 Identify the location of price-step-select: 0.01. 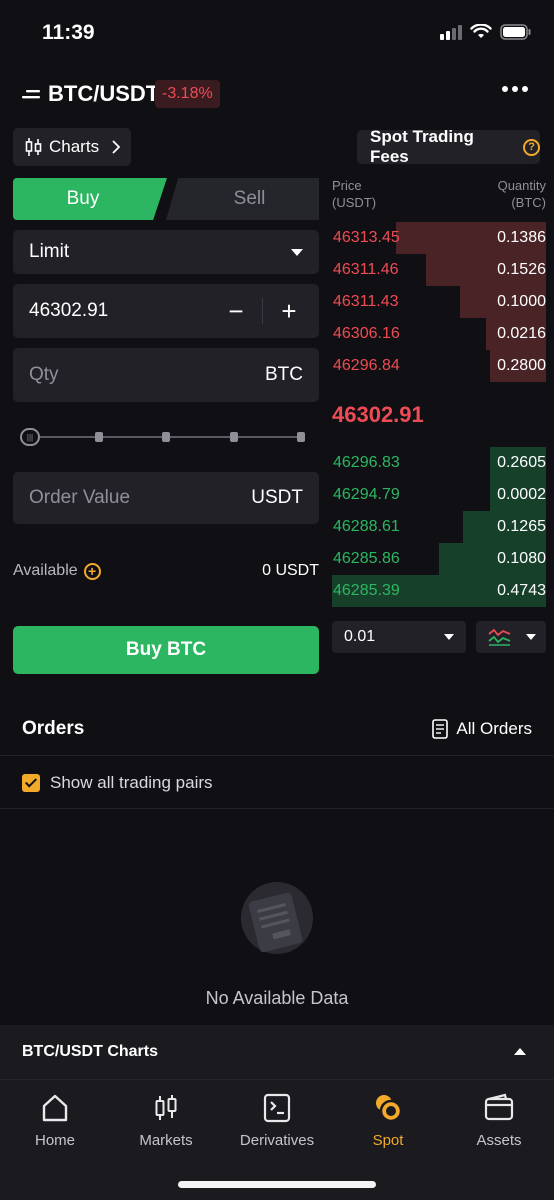
(399, 637).